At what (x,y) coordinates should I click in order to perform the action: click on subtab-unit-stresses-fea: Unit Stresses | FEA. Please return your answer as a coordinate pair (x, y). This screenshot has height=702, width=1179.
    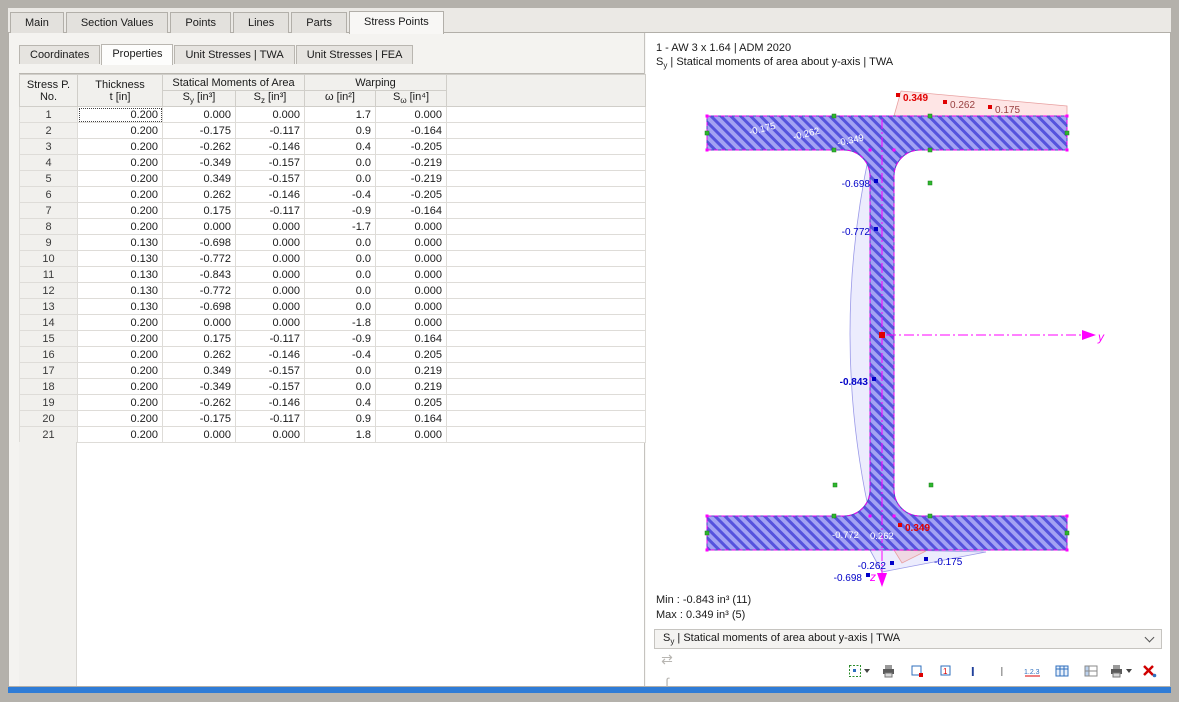
    Looking at the image, I should click on (354, 54).